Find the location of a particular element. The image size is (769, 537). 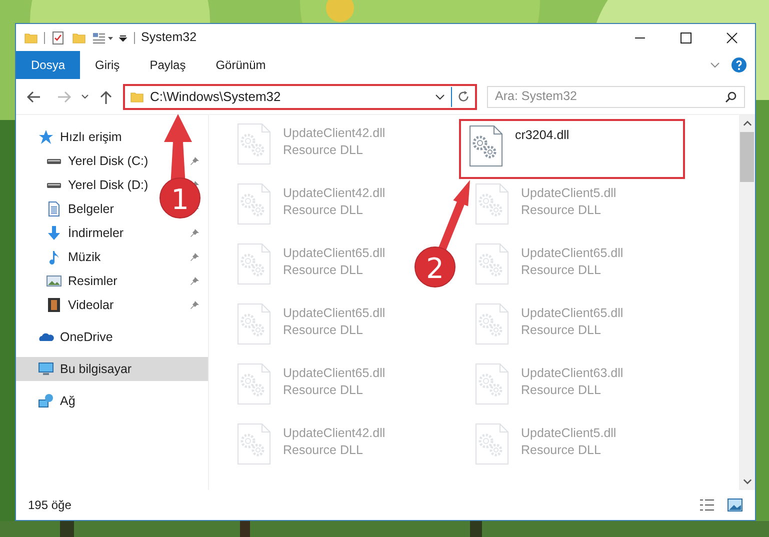

document-icon is located at coordinates (54, 209).